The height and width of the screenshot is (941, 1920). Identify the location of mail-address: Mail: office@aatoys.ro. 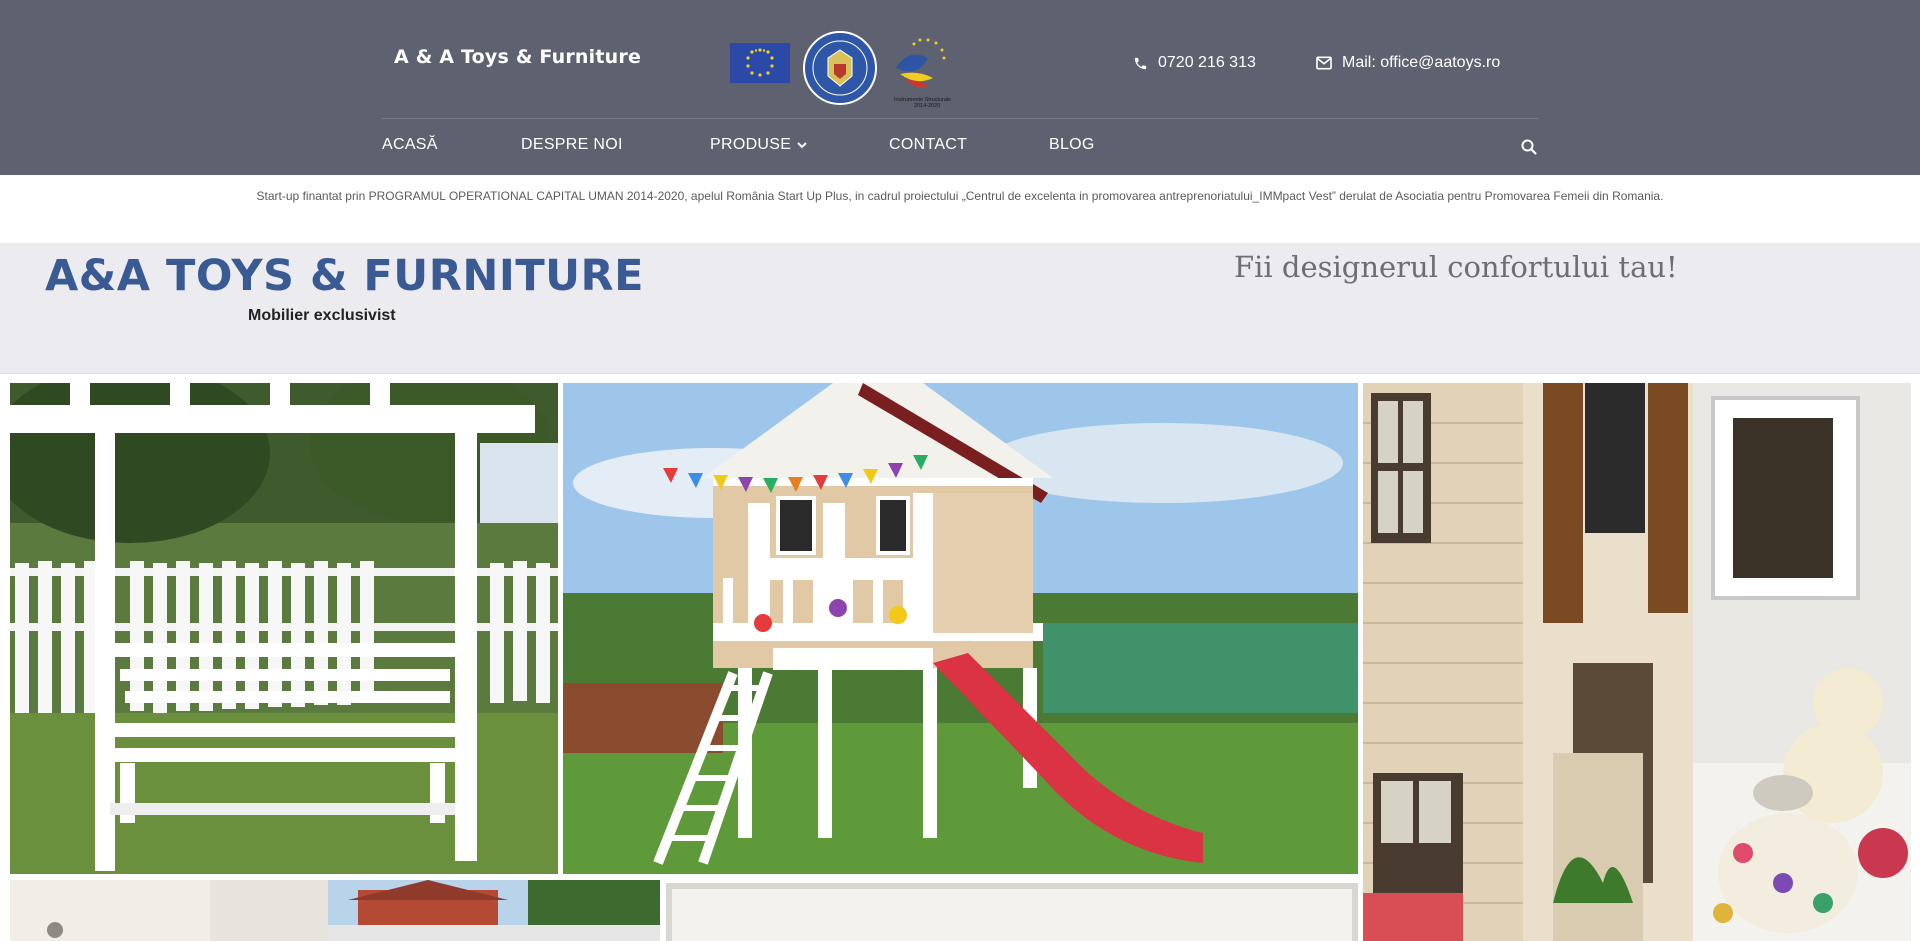
(1421, 63).